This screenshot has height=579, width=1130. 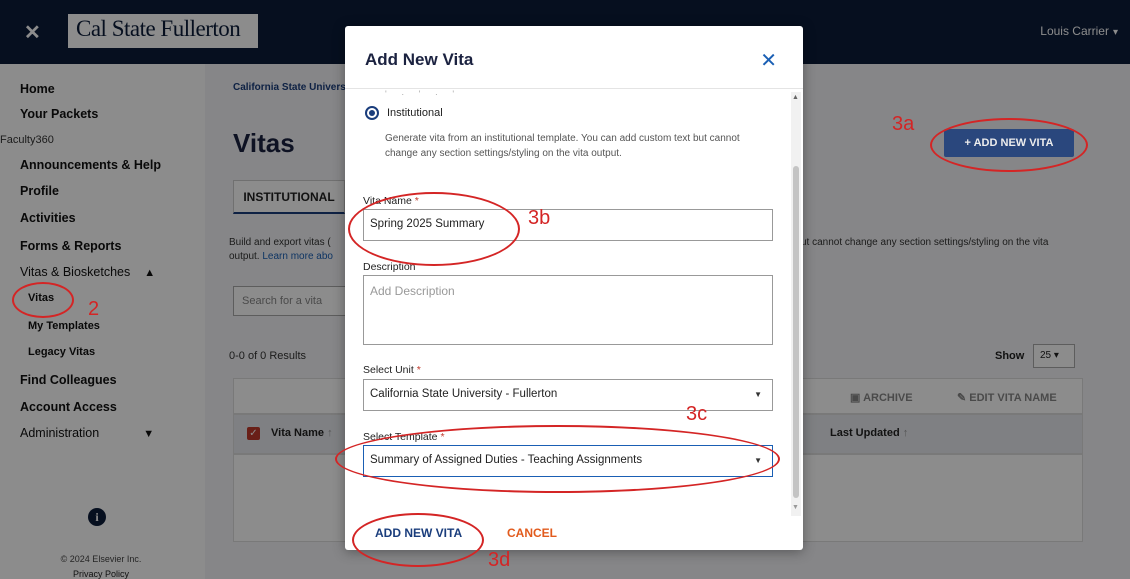 What do you see at coordinates (539, 218) in the screenshot?
I see `annotation-label-3b: 3b` at bounding box center [539, 218].